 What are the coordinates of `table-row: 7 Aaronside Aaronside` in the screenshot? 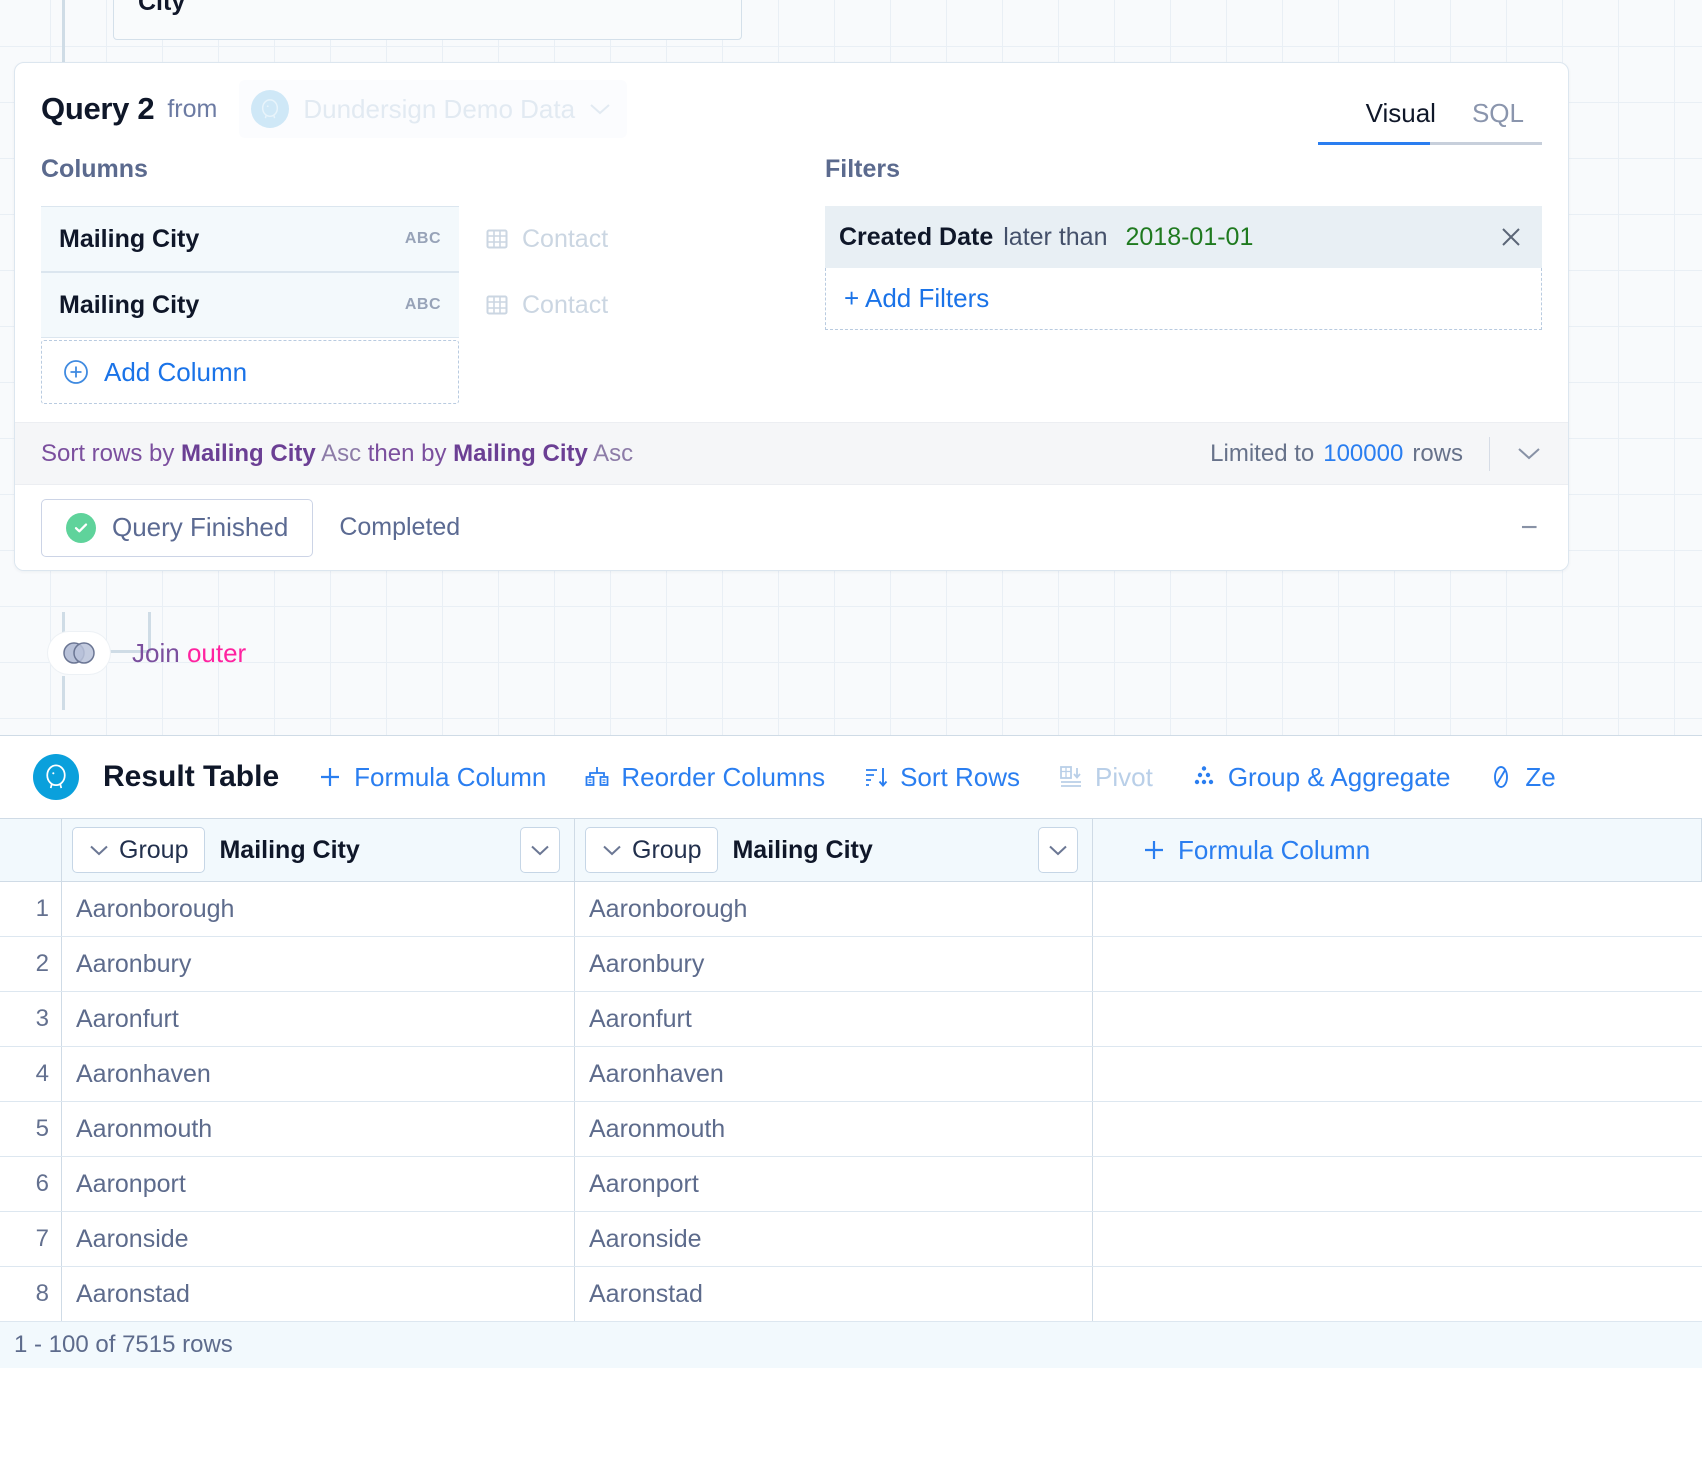 It's located at (851, 1239).